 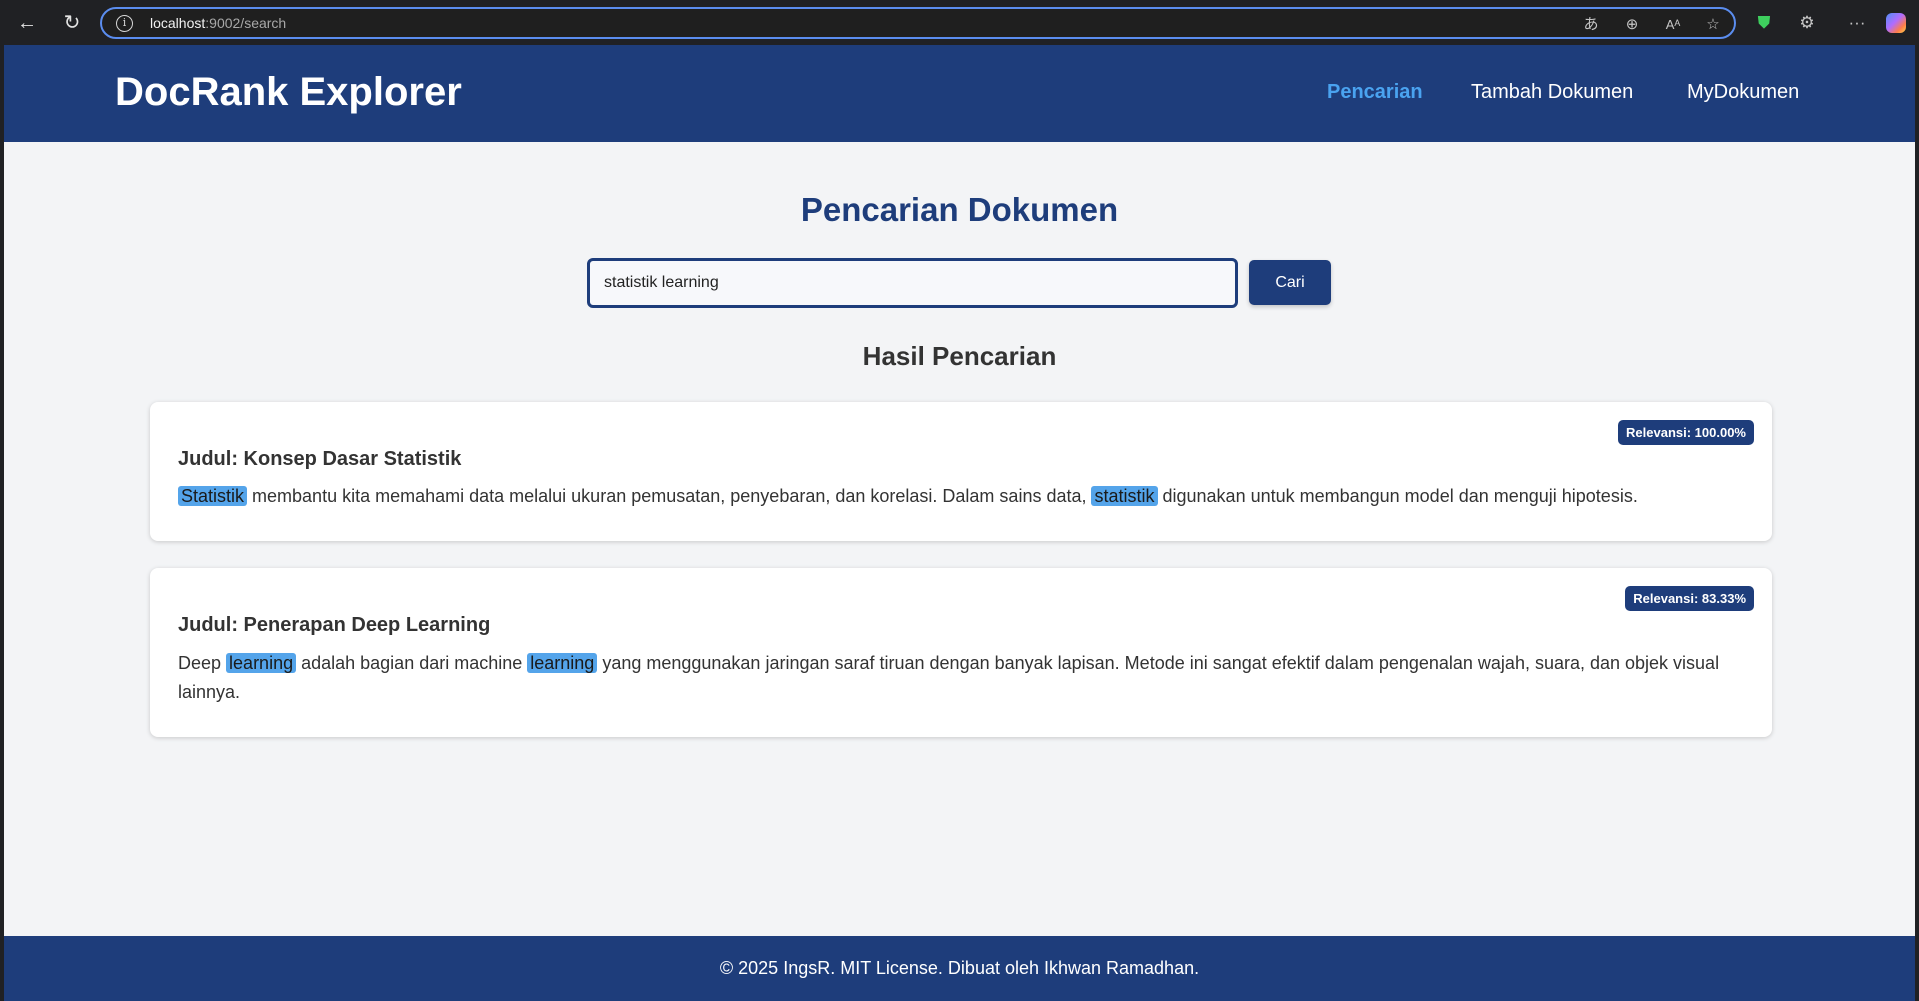 I want to click on search-input, so click(x=912, y=283).